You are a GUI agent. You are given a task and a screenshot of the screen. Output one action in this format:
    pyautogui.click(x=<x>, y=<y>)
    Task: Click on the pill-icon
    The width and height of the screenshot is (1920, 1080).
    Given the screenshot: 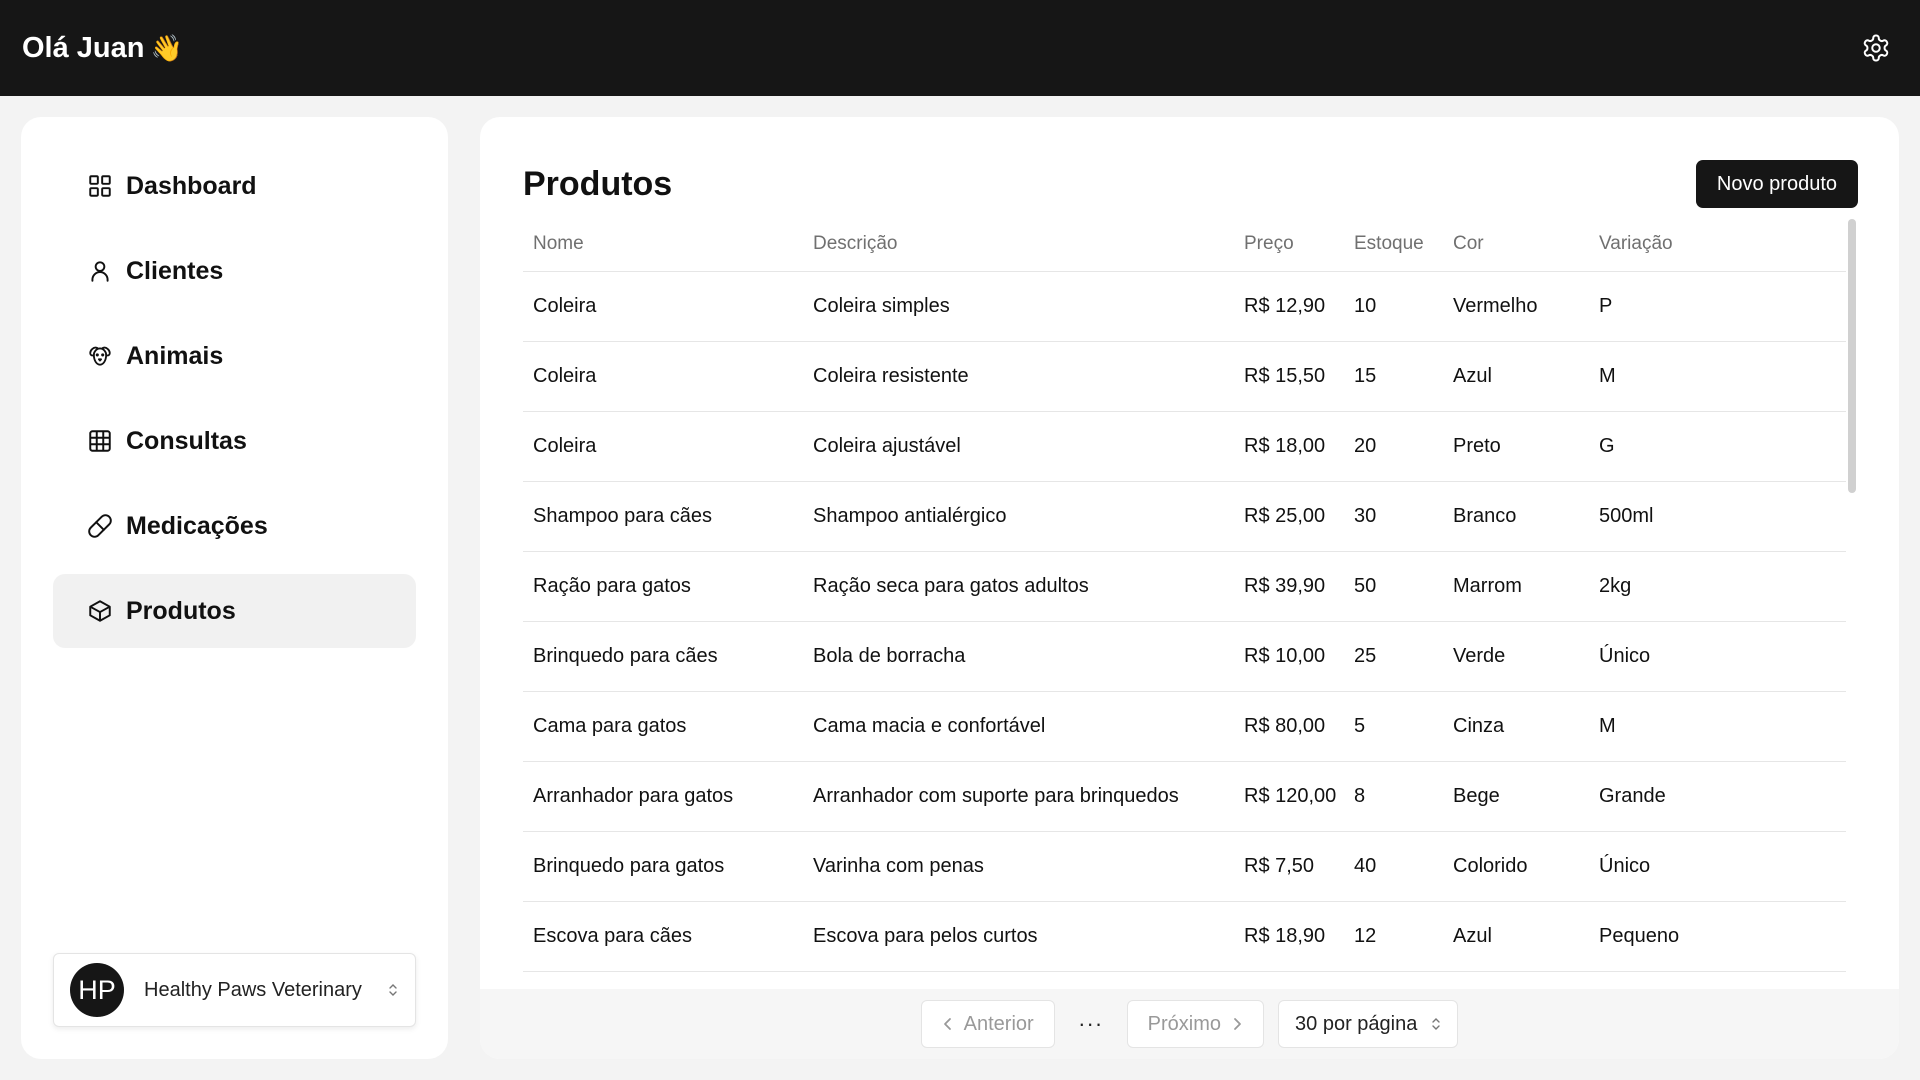 What is the action you would take?
    pyautogui.click(x=100, y=526)
    